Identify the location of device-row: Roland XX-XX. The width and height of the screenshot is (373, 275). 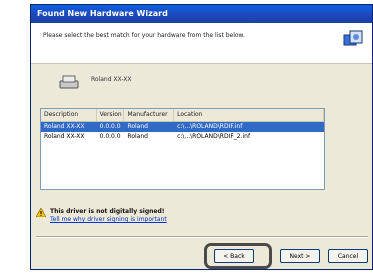
(201, 81).